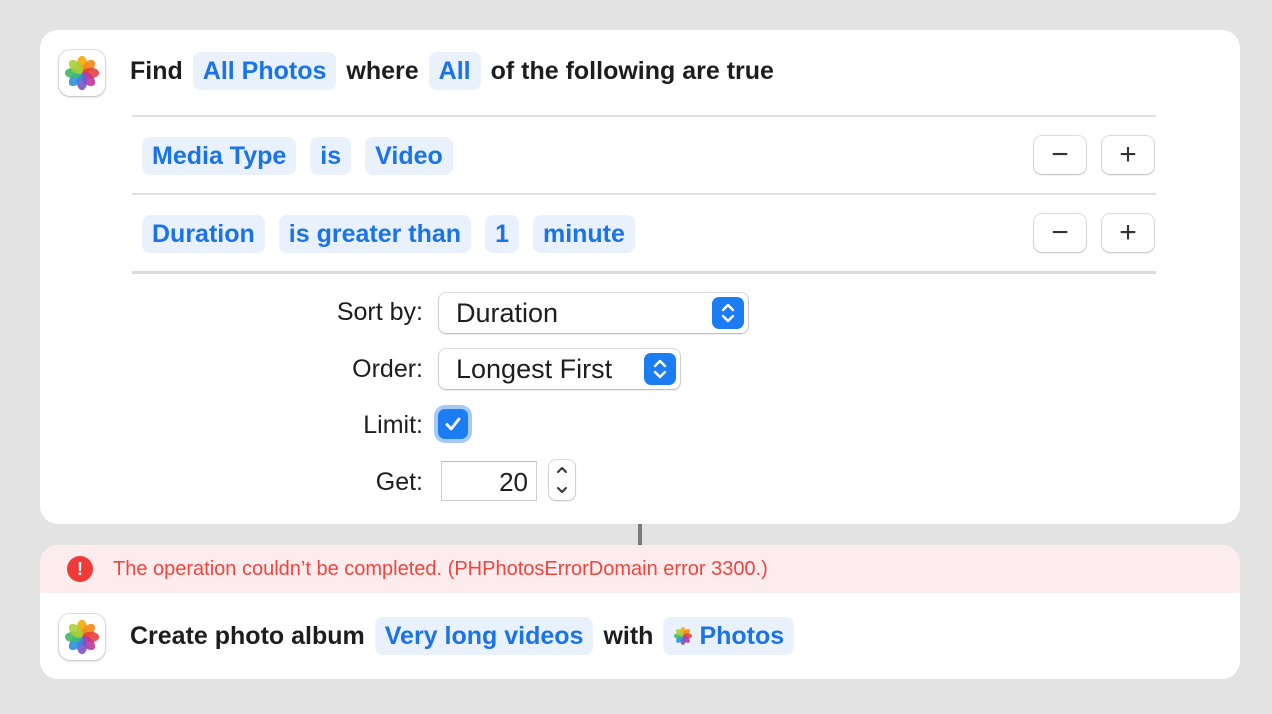 This screenshot has height=714, width=1272. I want to click on match-mode-token: All, so click(454, 71).